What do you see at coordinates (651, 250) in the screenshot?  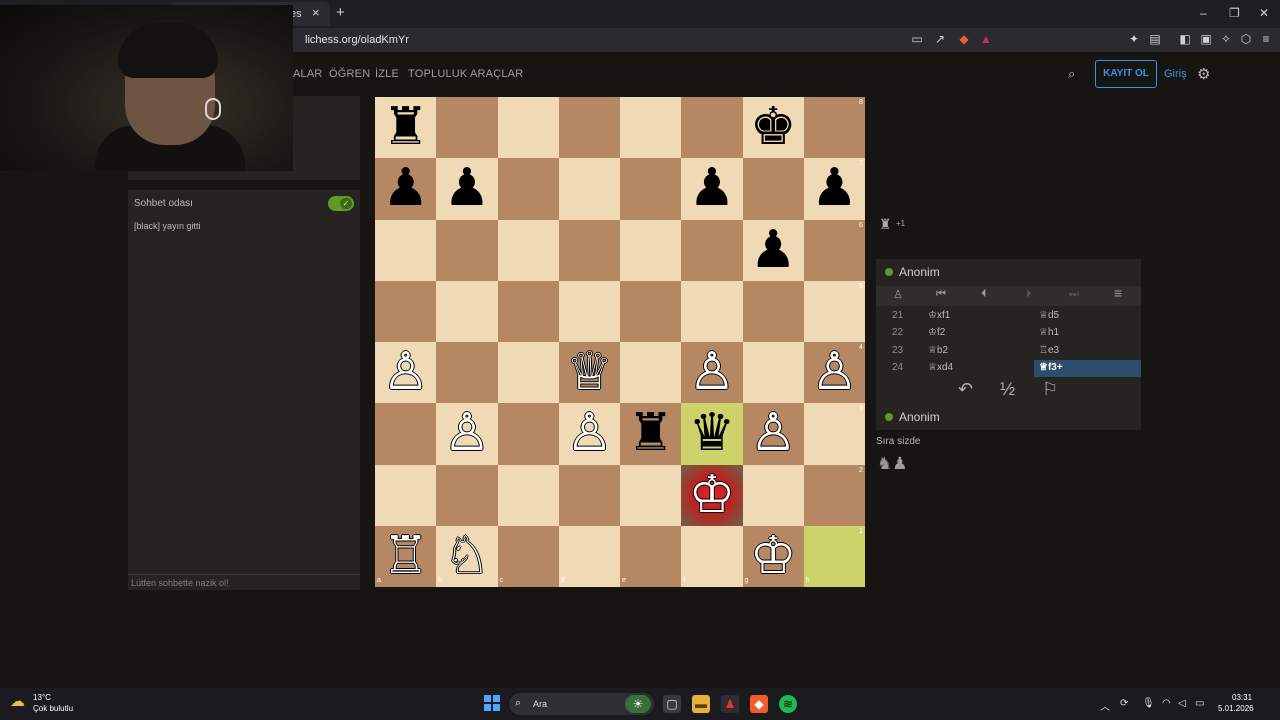 I see `square-e6` at bounding box center [651, 250].